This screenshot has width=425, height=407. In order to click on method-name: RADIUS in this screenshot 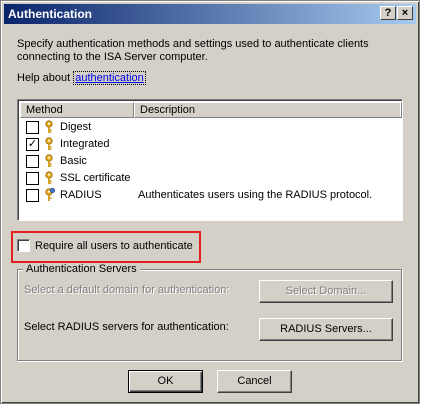, I will do `click(81, 195)`.